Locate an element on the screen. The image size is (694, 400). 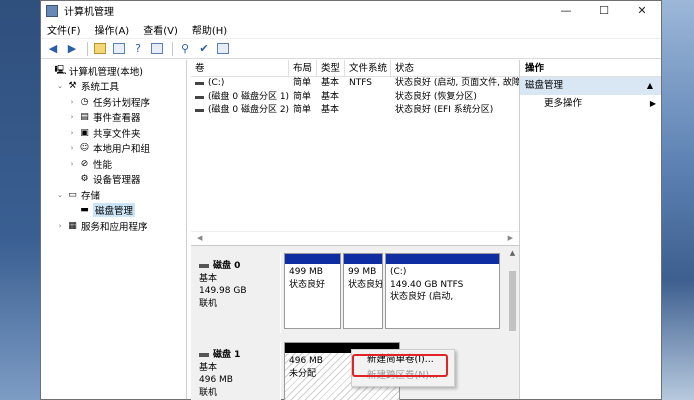
volume-row: (C:) 简单 基本 NTFS 状态良好 (启动, 页面文件, 故障 is located at coordinates (355, 84).